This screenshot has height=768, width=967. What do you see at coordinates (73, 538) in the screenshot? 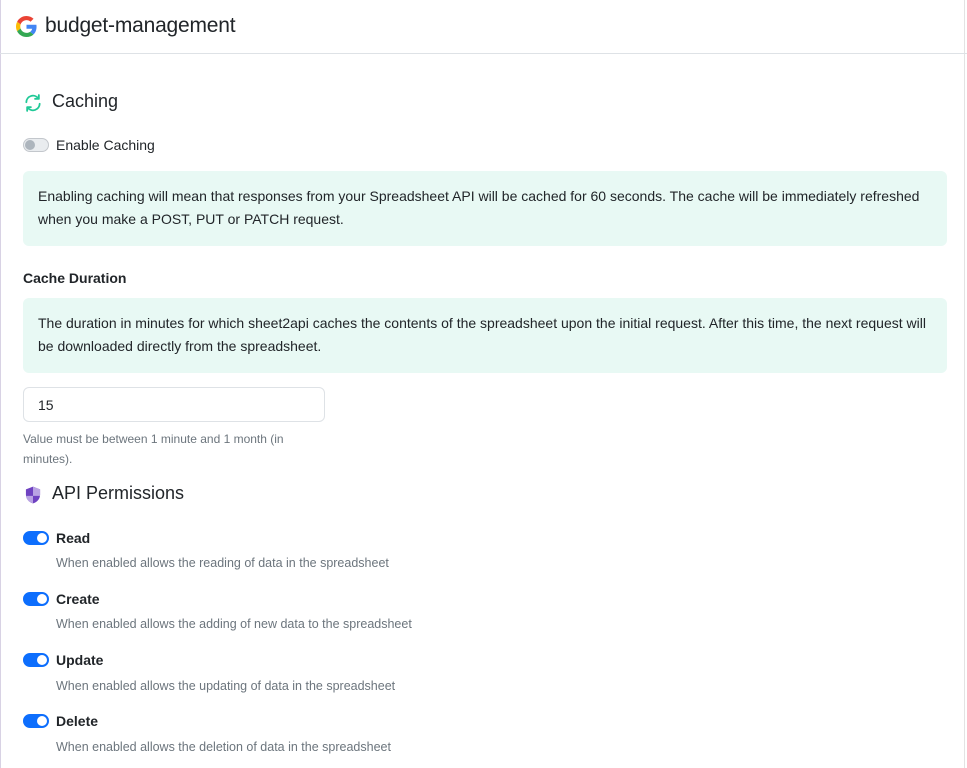
I see `read-label: Read` at bounding box center [73, 538].